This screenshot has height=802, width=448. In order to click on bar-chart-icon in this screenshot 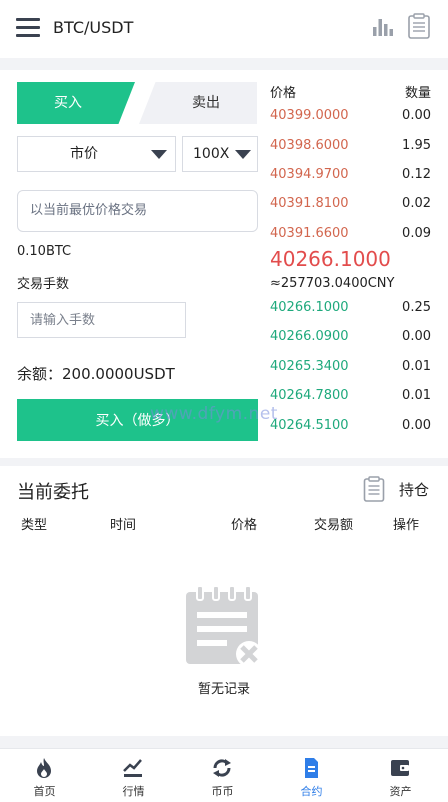, I will do `click(383, 26)`.